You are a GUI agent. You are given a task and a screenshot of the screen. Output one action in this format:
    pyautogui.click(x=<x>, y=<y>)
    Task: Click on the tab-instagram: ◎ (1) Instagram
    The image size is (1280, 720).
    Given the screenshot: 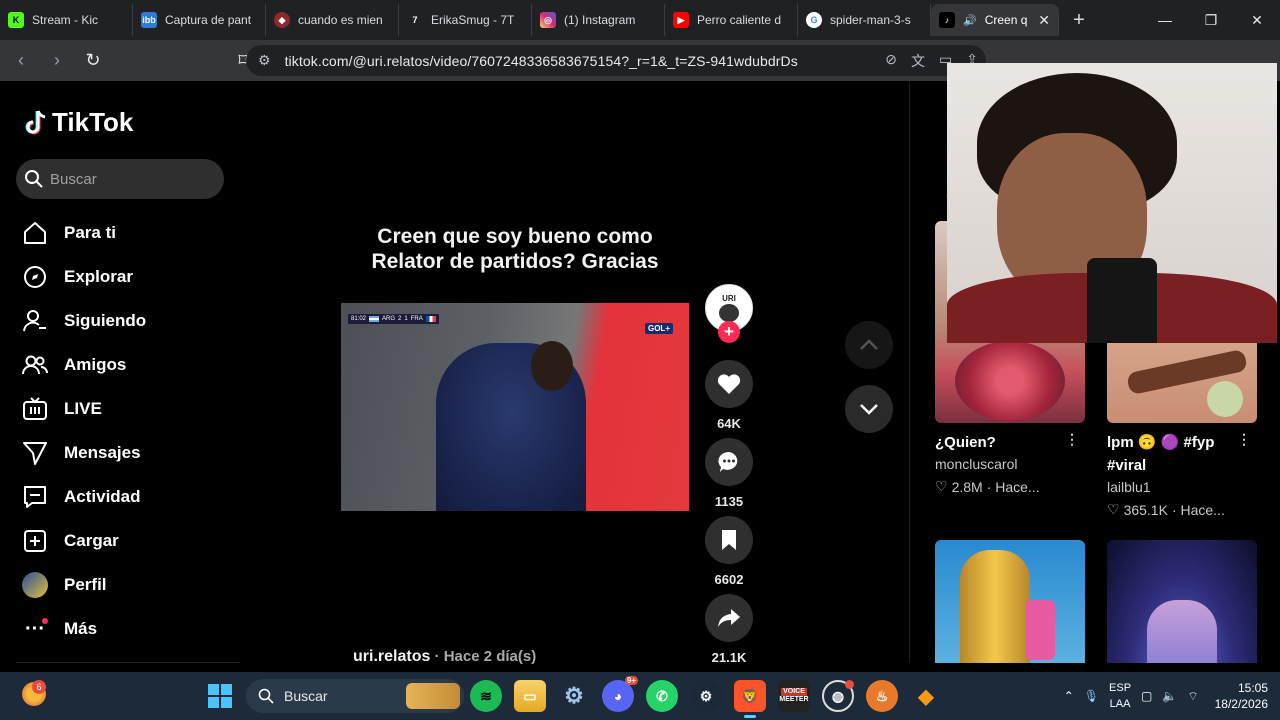 What is the action you would take?
    pyautogui.click(x=598, y=20)
    